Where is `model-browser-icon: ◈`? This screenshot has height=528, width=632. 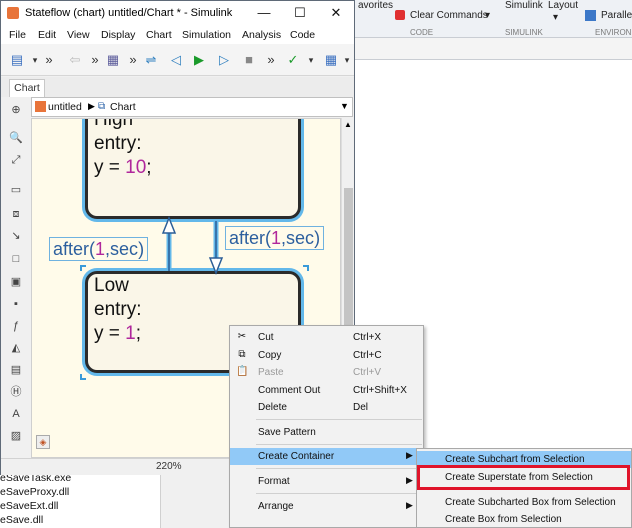
model-browser-icon: ◈ is located at coordinates (43, 442).